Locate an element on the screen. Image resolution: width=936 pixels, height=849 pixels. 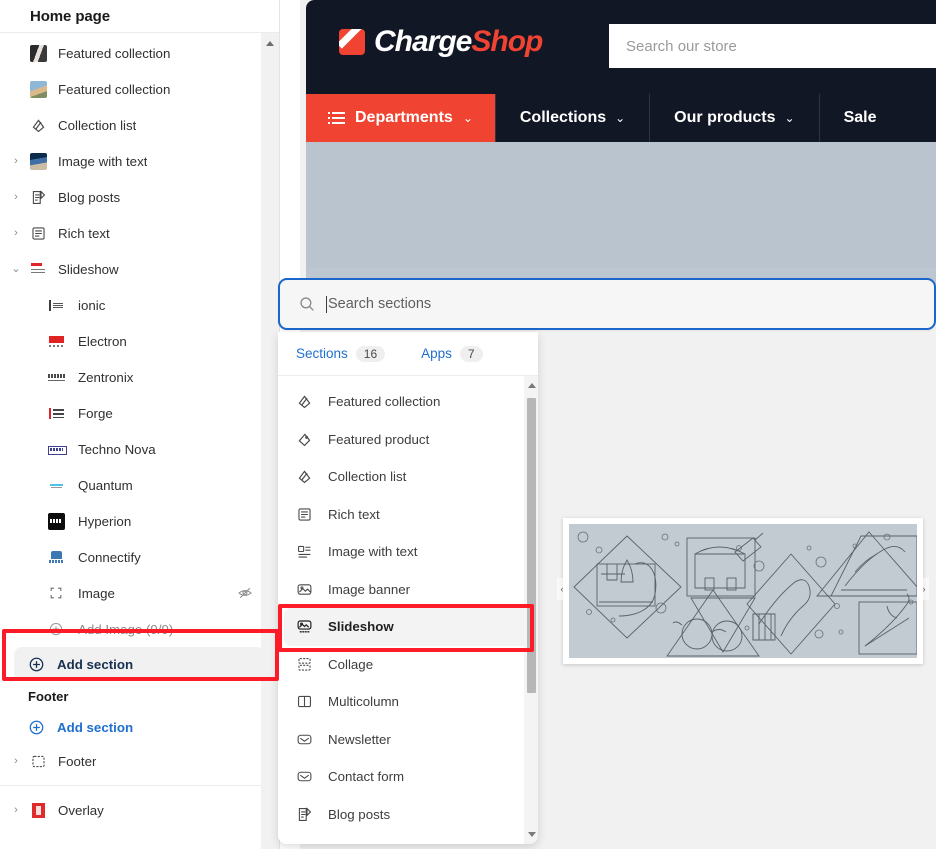
tree-item-image: Image is located at coordinates (139, 593).